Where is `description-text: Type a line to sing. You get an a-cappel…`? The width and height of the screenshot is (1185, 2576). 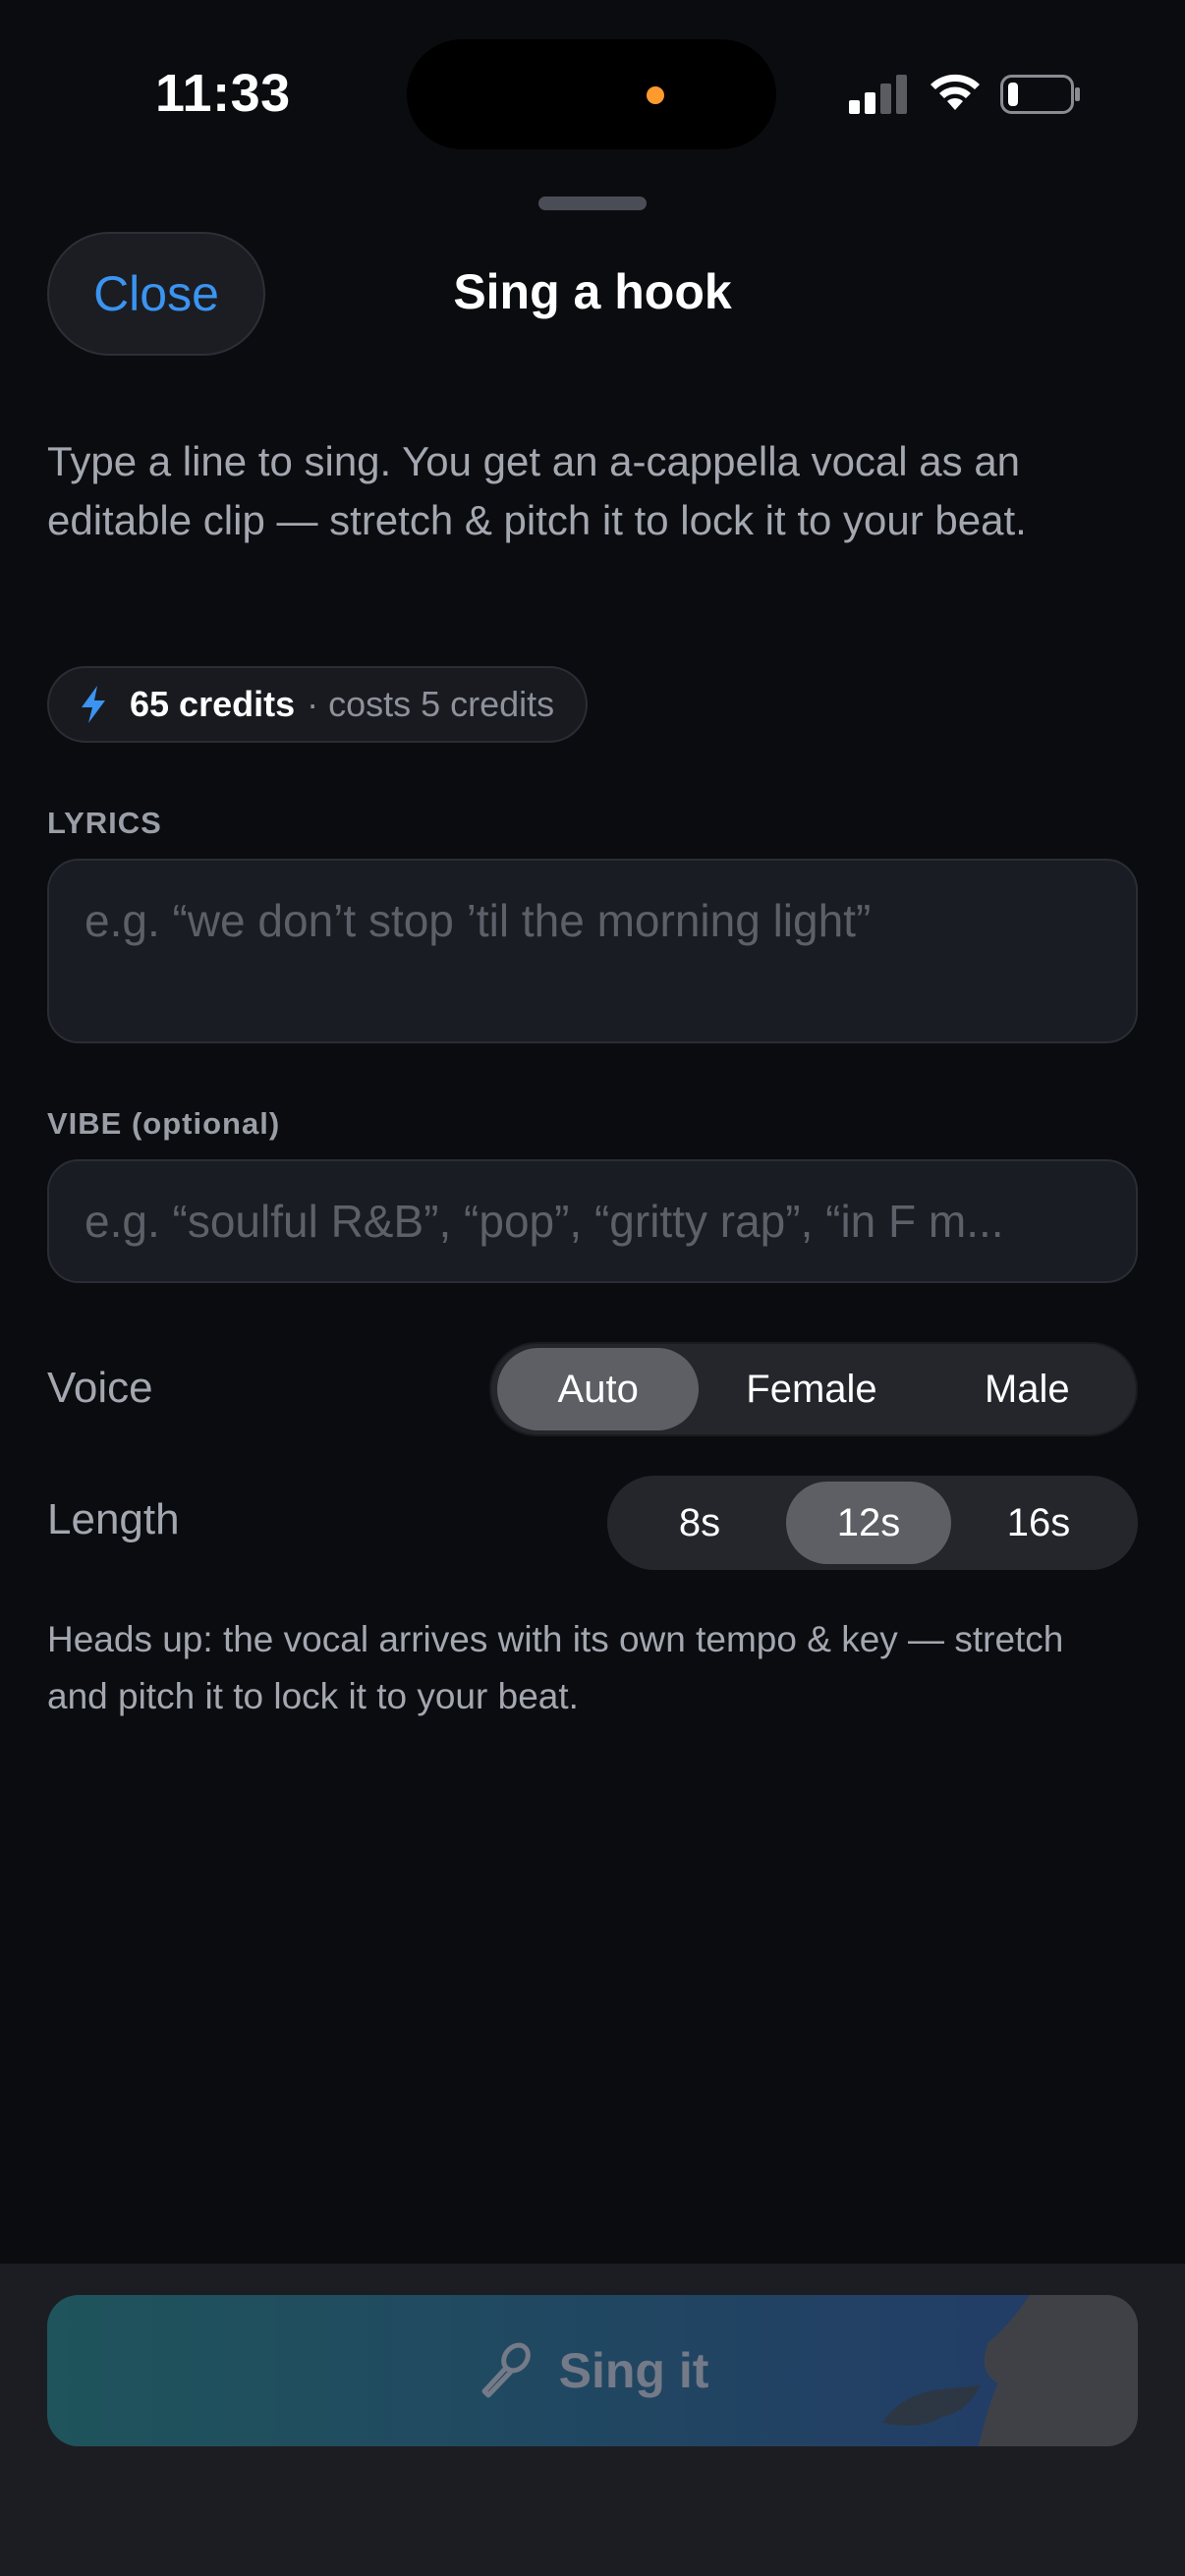
description-text: Type a line to sing. You get an a-cappel… is located at coordinates (537, 490).